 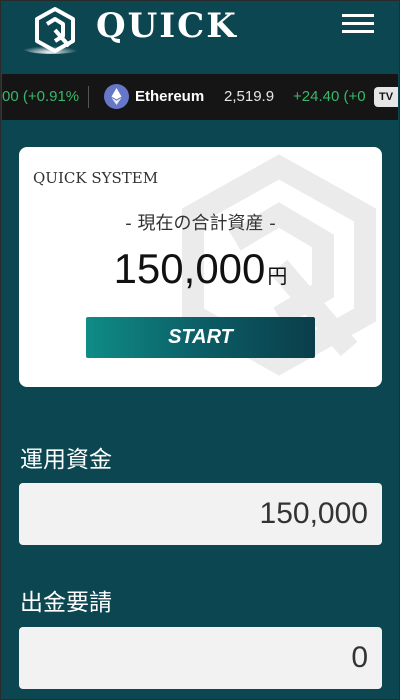 I want to click on quick-logo-icon, so click(x=52, y=30).